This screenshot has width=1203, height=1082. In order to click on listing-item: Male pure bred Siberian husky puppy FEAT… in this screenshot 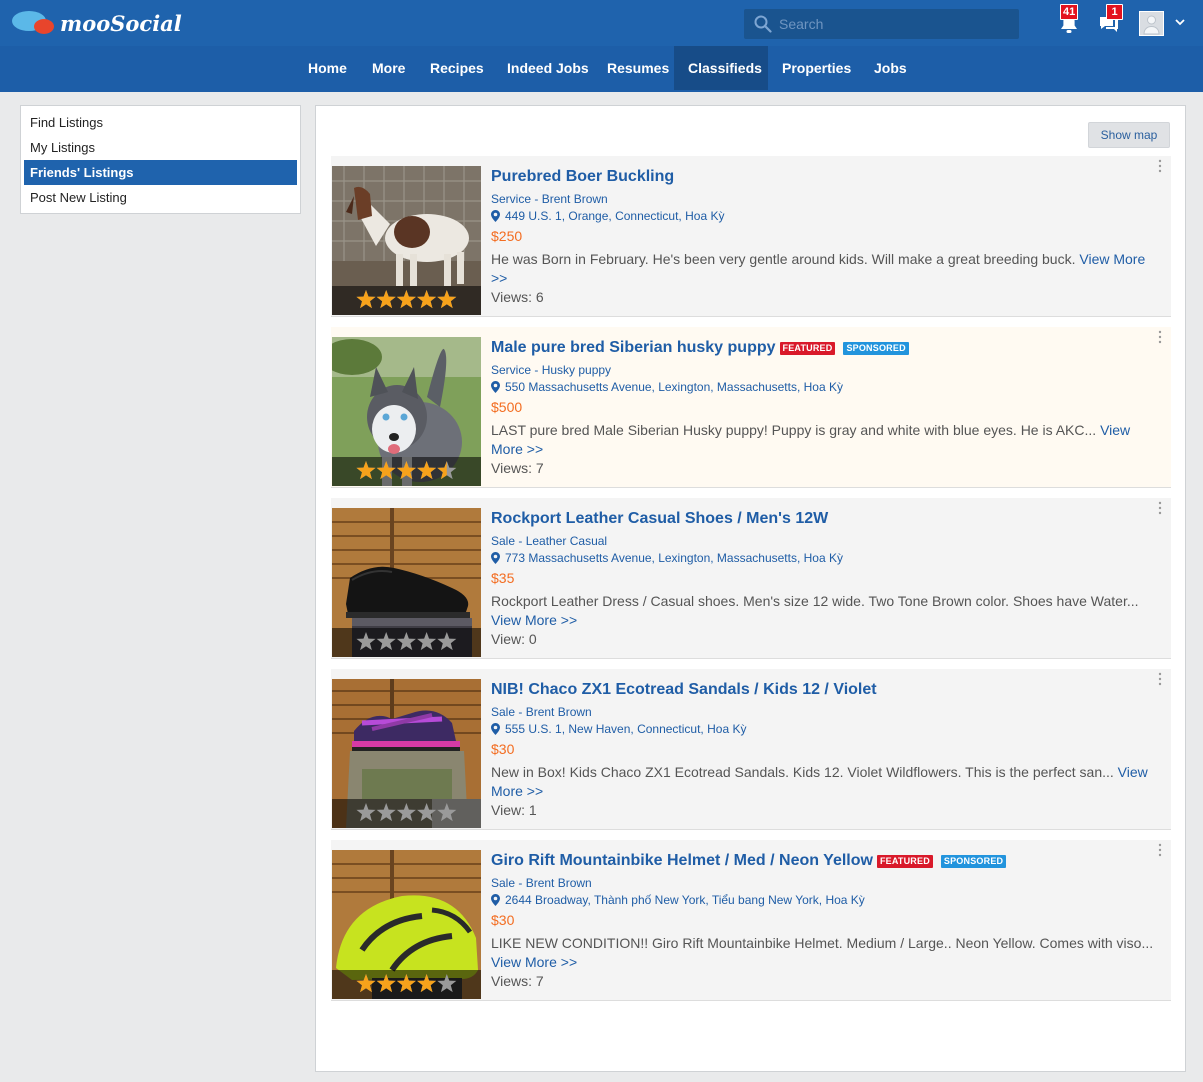, I will do `click(751, 407)`.